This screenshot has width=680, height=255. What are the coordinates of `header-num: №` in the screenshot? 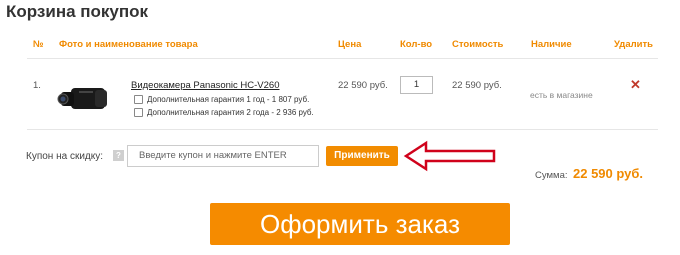 It's located at (38, 44).